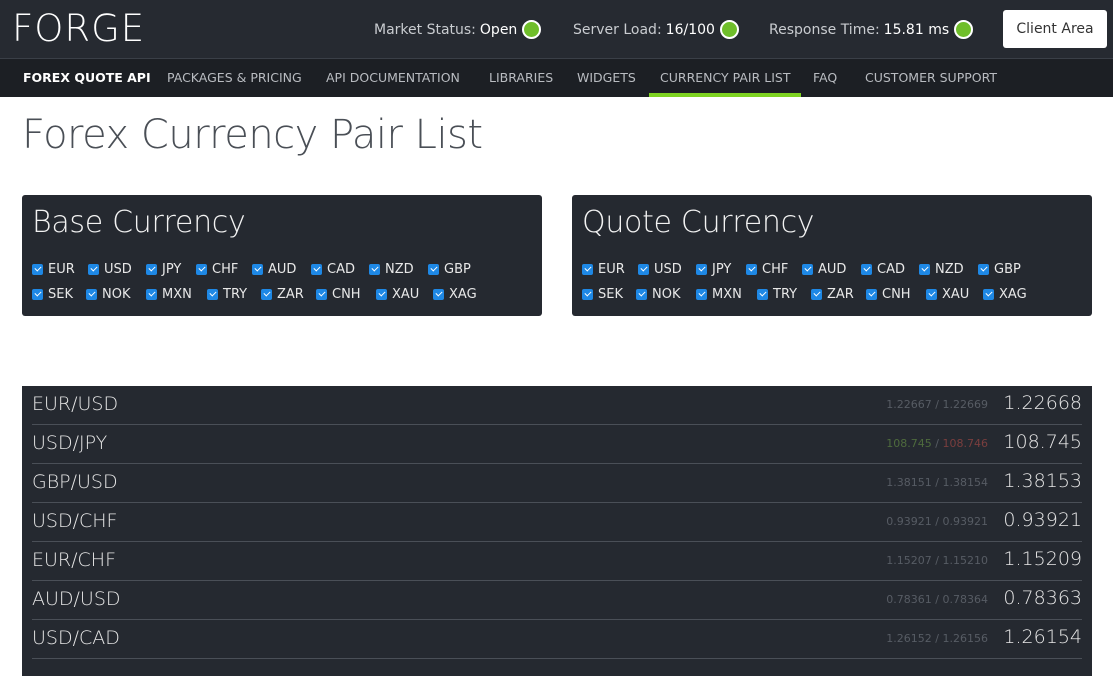  I want to click on nav-item-forex-quote-api: FOREX QUOTE API, so click(87, 78).